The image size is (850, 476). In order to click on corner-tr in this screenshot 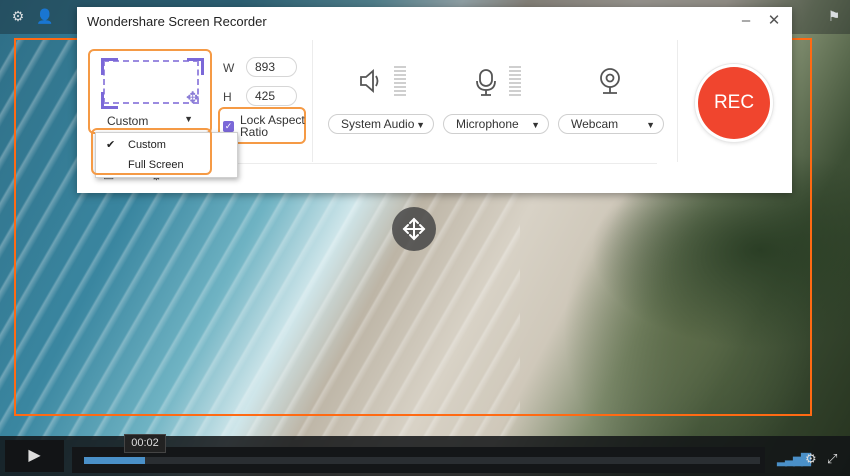, I will do `click(195, 66)`.